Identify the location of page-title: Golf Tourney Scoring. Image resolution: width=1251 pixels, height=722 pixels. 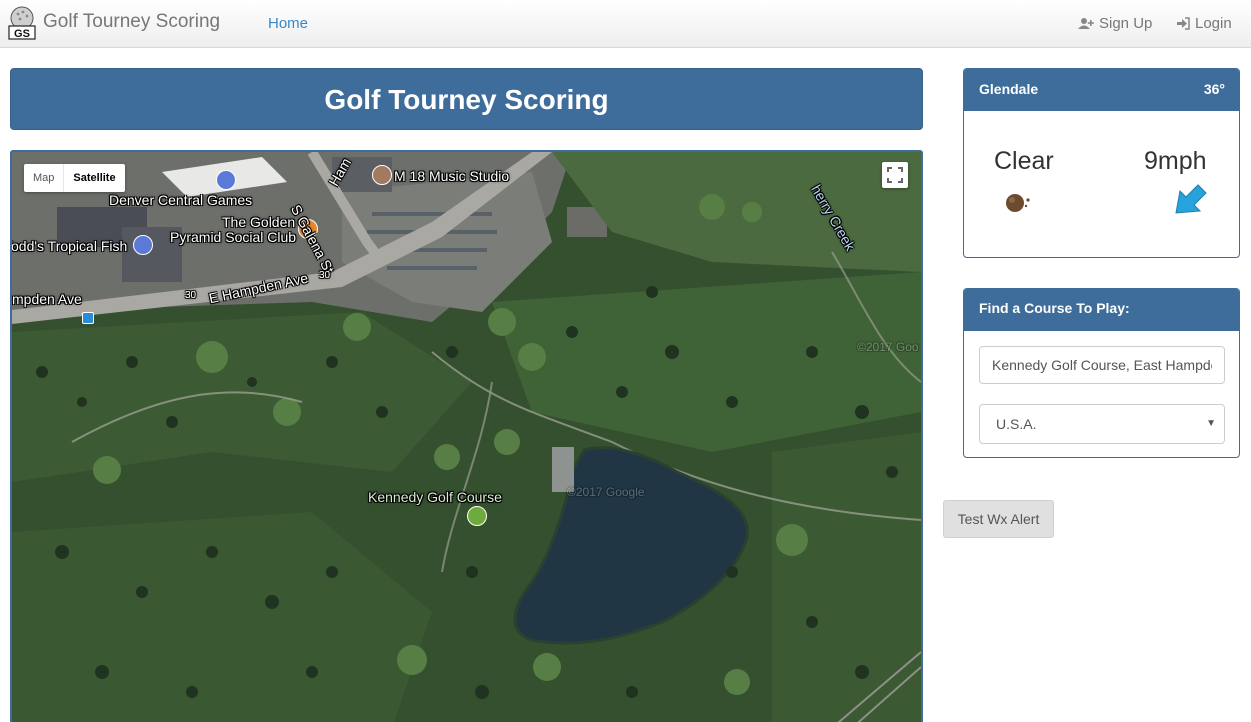
(466, 99).